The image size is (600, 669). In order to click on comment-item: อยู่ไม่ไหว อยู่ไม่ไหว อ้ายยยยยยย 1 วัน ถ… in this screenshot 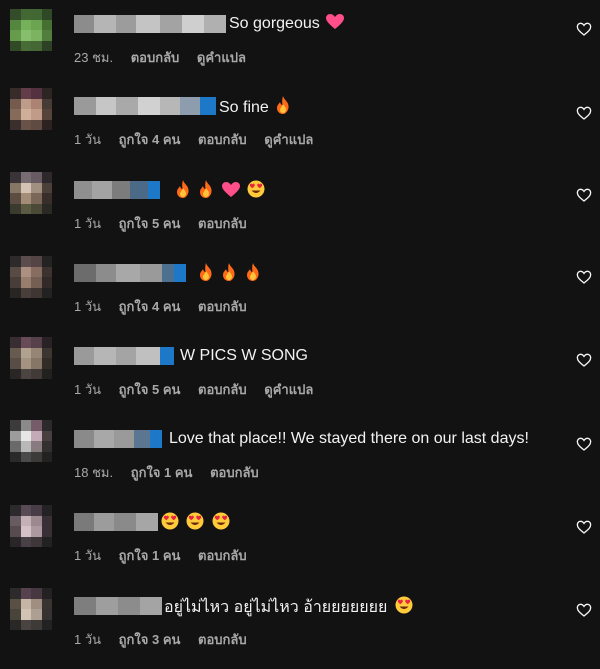, I will do `click(300, 628)`.